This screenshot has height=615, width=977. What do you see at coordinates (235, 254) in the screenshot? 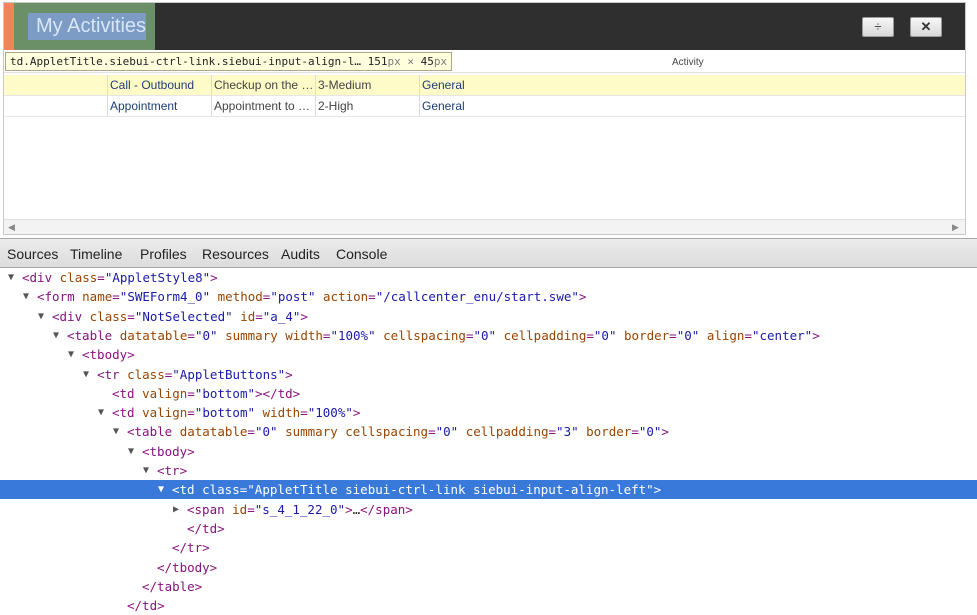
I see `tab-resources: Resources` at bounding box center [235, 254].